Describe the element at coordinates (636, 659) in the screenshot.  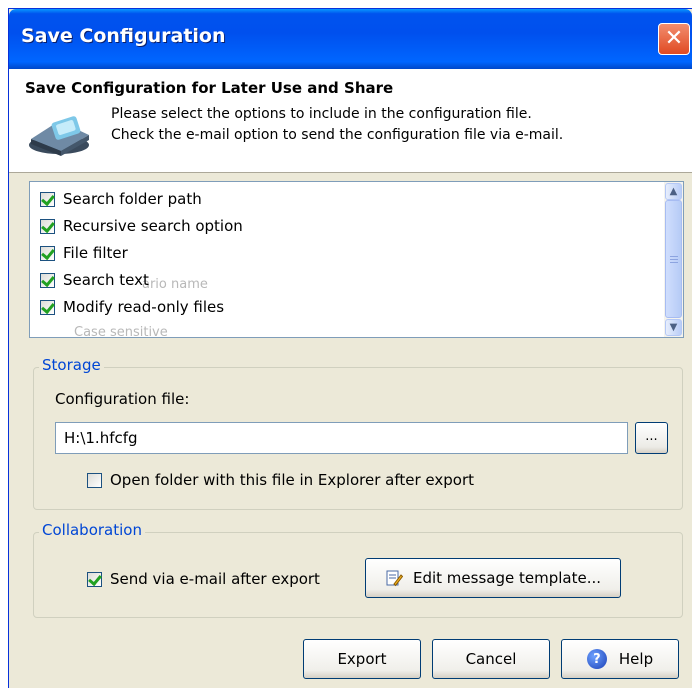
I see `help-label: Help` at that location.